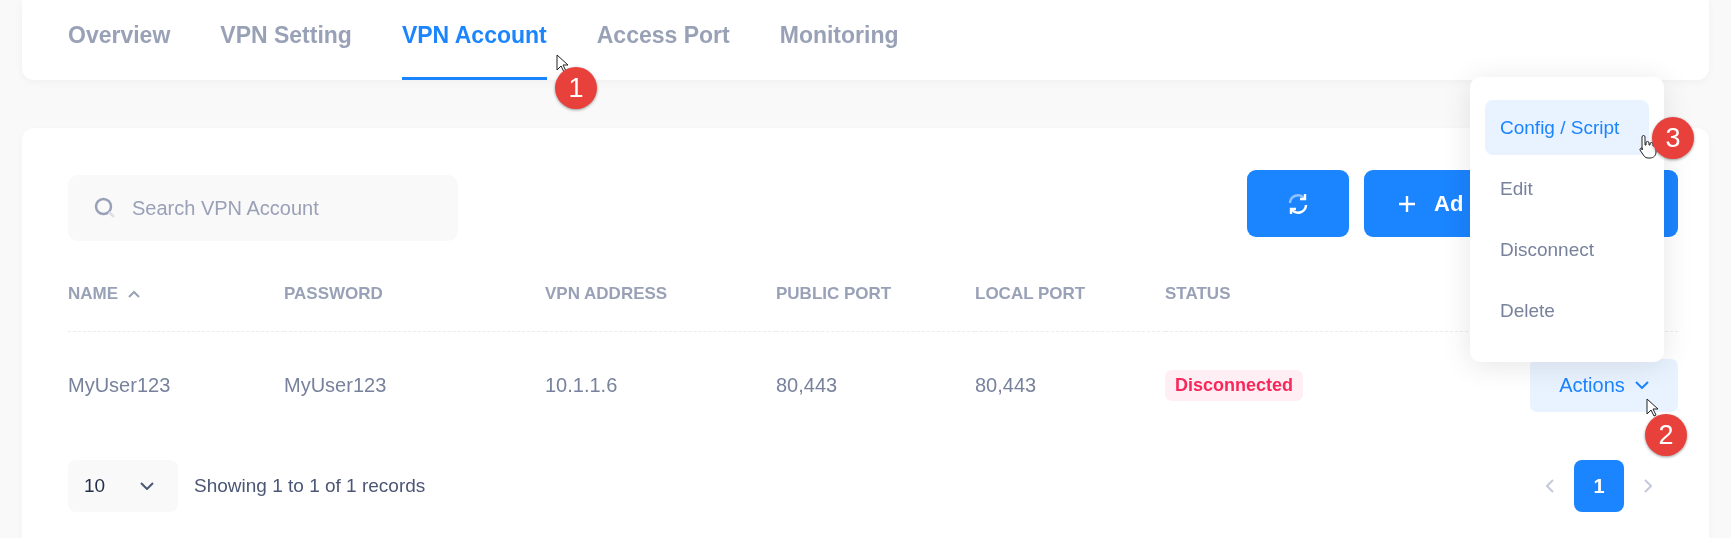  Describe the element at coordinates (1198, 294) in the screenshot. I see `column-header: STATUS` at that location.